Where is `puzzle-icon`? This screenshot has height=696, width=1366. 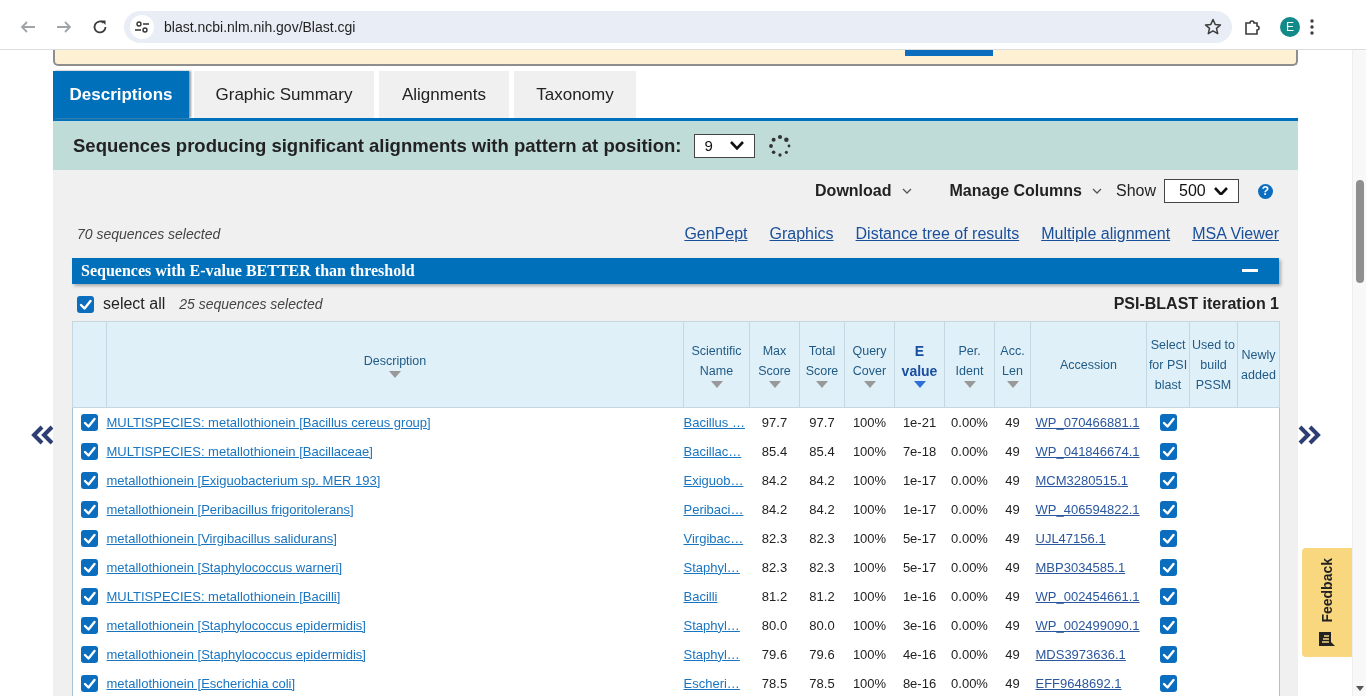
puzzle-icon is located at coordinates (1253, 26).